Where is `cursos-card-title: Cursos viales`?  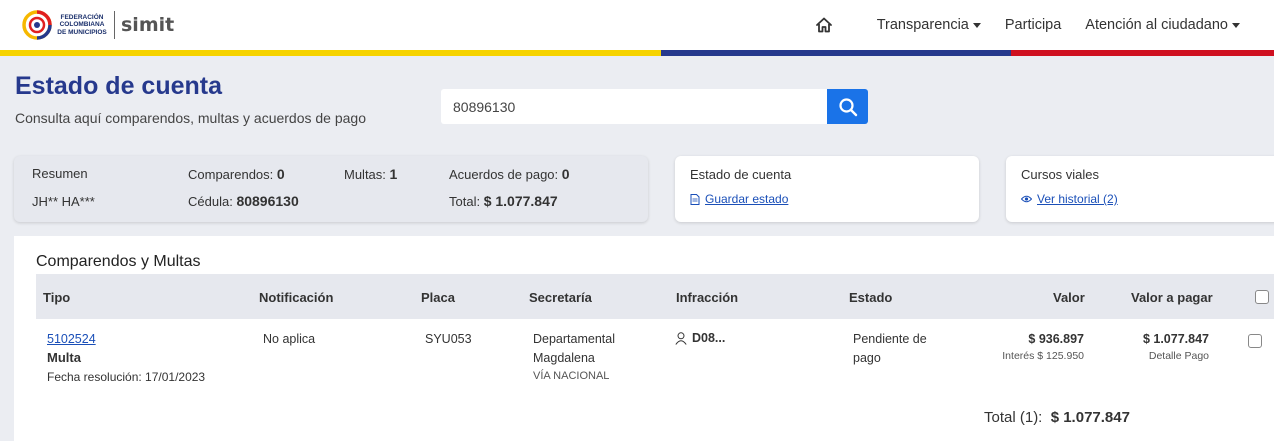
cursos-card-title: Cursos viales is located at coordinates (1060, 174).